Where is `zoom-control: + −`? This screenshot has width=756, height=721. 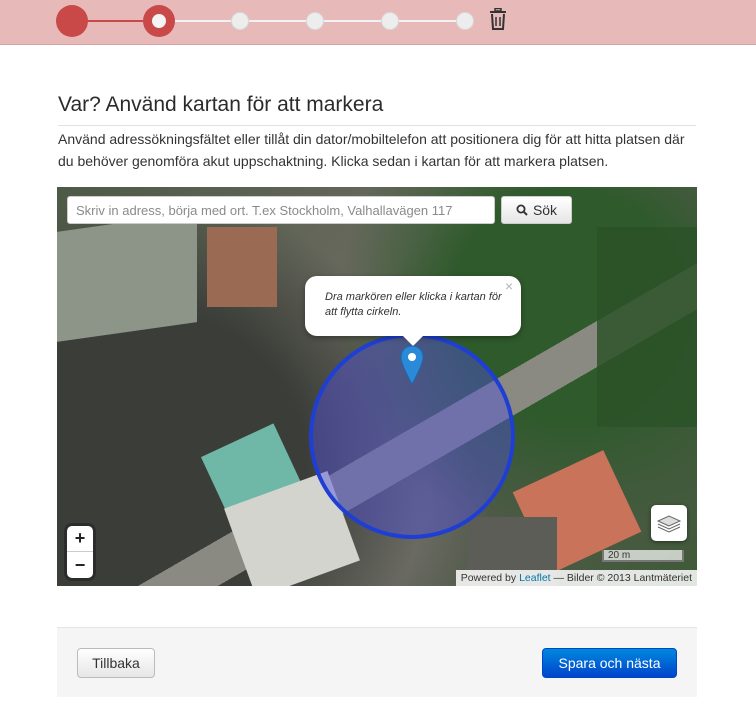
zoom-control: + − is located at coordinates (80, 552).